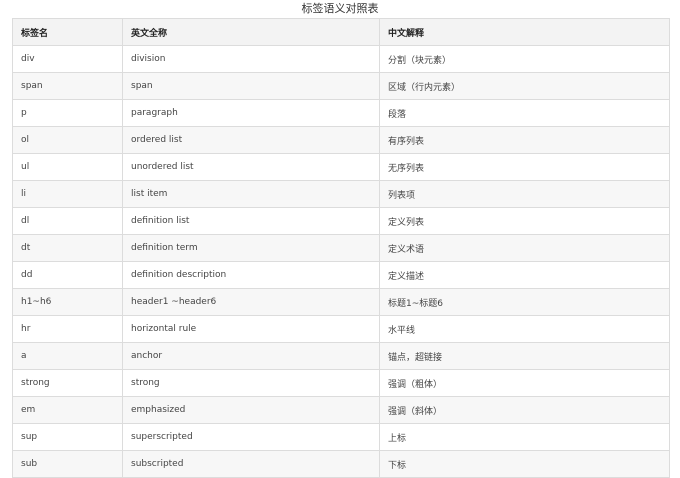  I want to click on cell-english: division, so click(251, 59).